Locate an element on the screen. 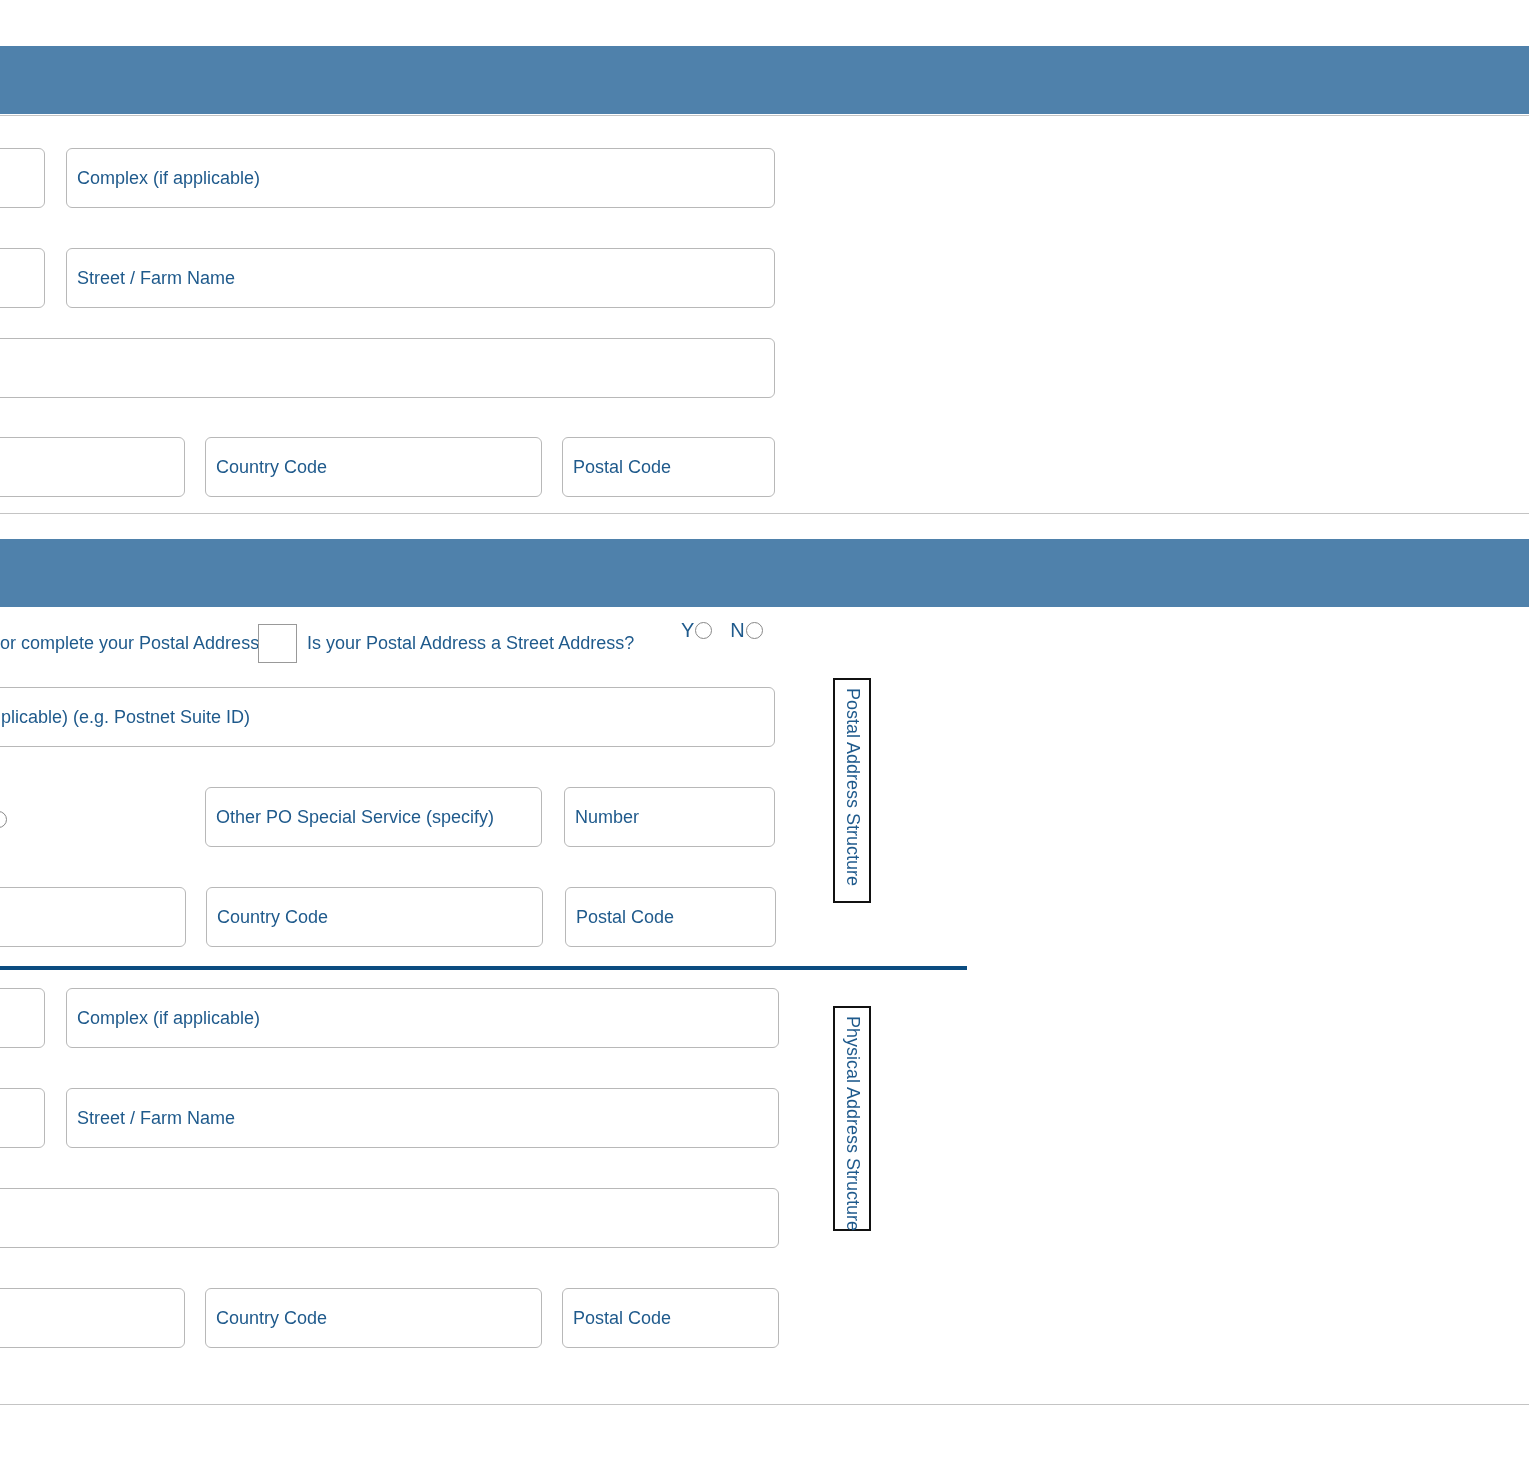 Image resolution: width=1529 pixels, height=1481 pixels. instruction-text: or complete your Postal Address is located at coordinates (129, 643).